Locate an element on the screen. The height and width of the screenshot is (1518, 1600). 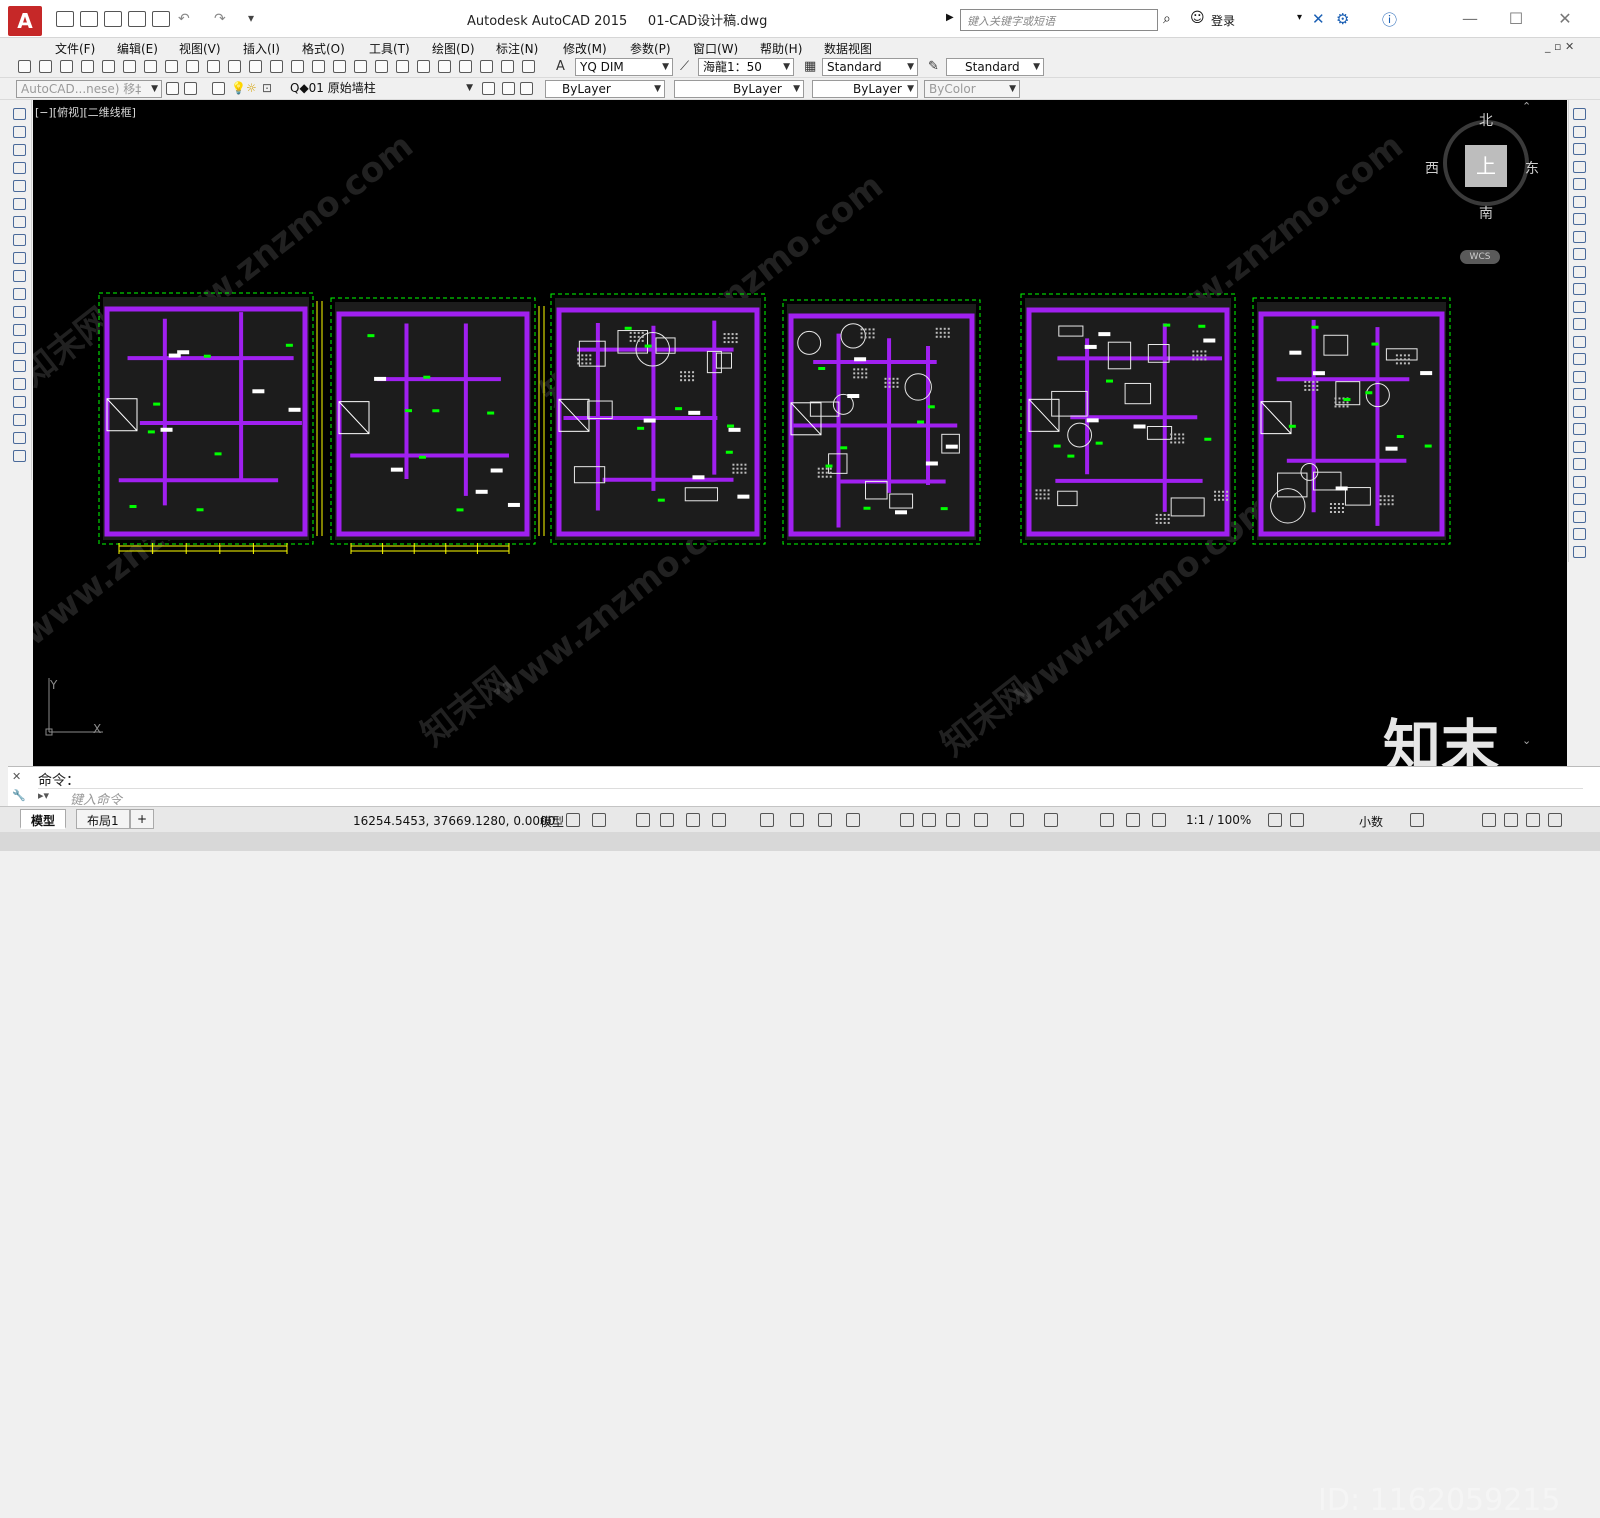
compass-east: 东 is located at coordinates (1532, 168).